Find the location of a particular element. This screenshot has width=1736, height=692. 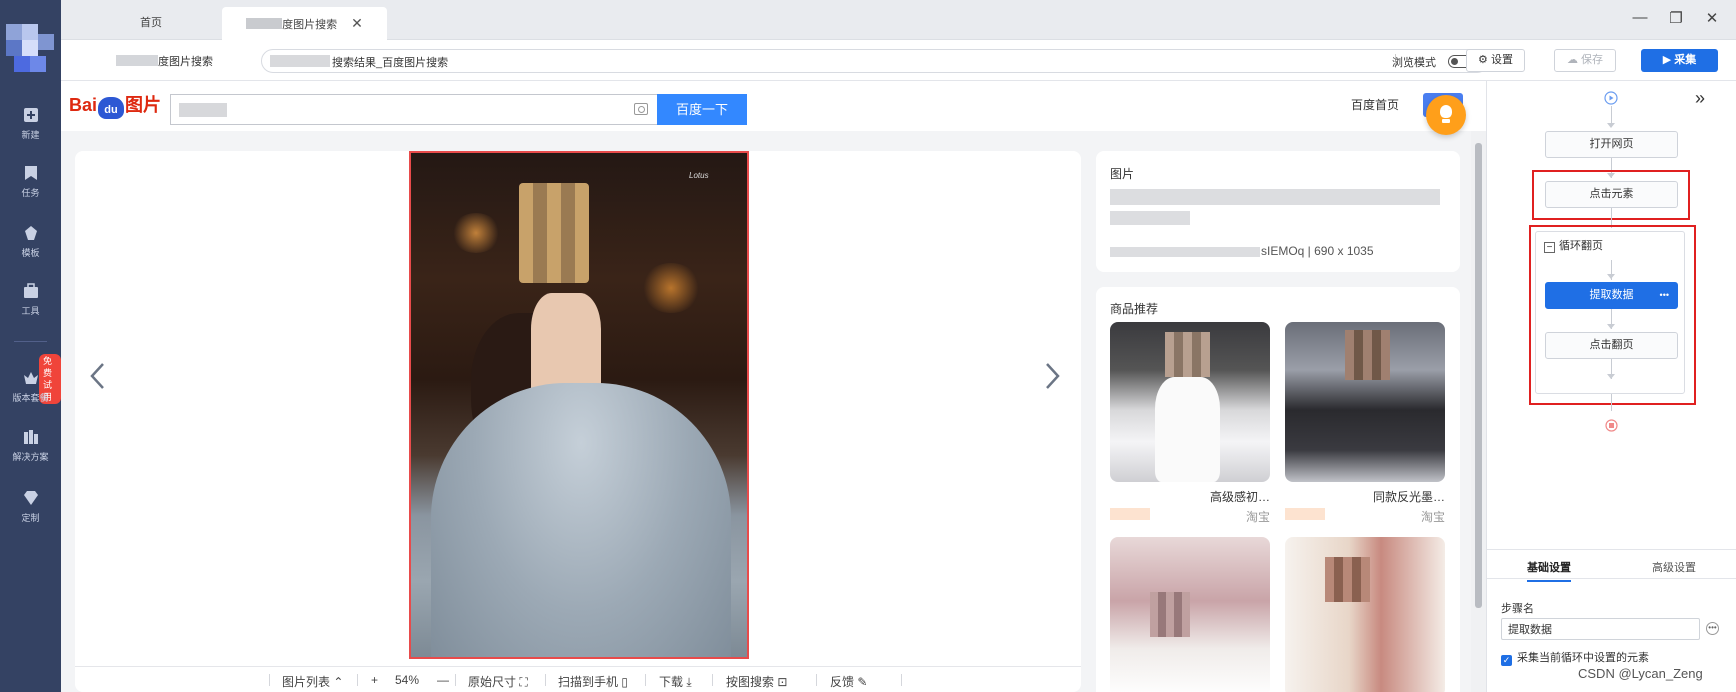

window-close-icon: ✕ is located at coordinates (1712, 18).